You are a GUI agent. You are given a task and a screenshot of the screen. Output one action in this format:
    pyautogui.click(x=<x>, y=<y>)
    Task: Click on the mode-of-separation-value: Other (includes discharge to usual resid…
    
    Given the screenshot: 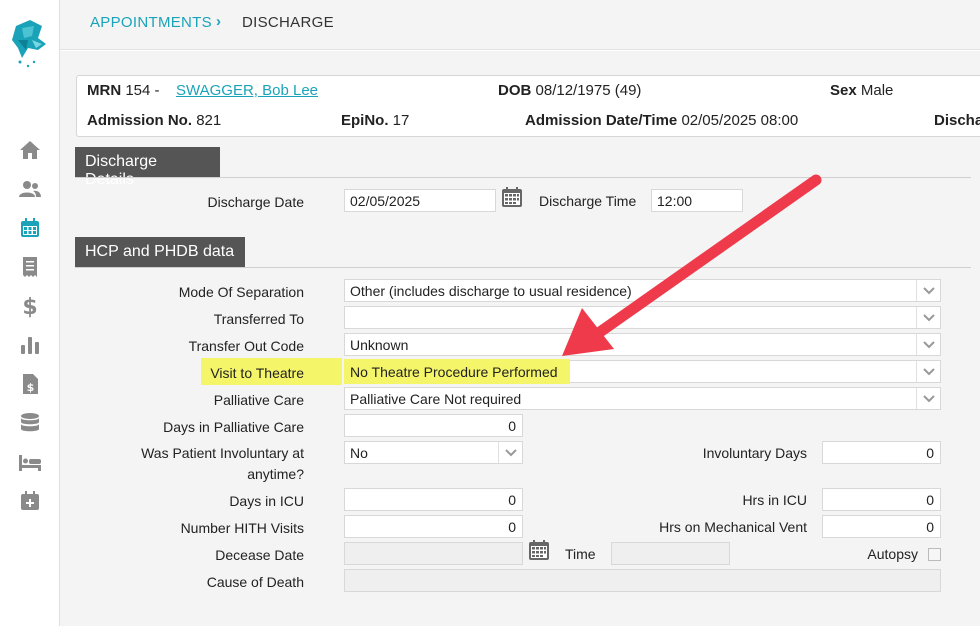 What is the action you would take?
    pyautogui.click(x=491, y=291)
    